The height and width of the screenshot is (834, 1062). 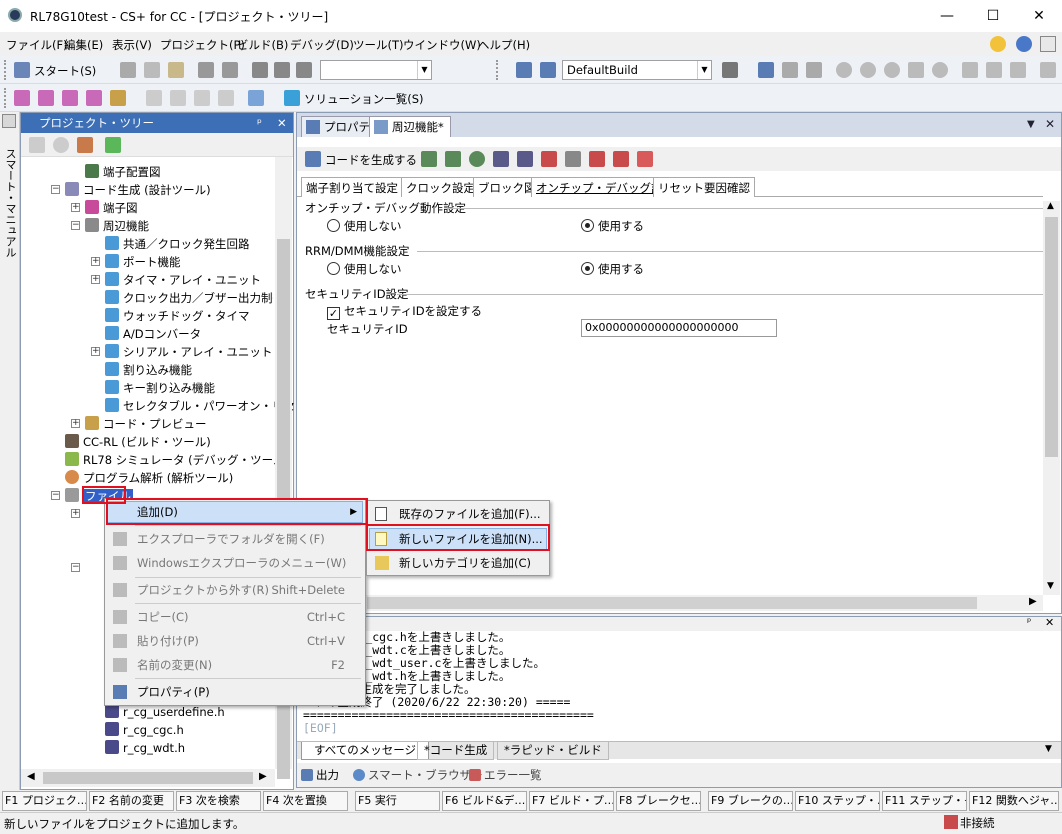 What do you see at coordinates (1050, 206) in the screenshot?
I see `scroll-up-icon: ▲` at bounding box center [1050, 206].